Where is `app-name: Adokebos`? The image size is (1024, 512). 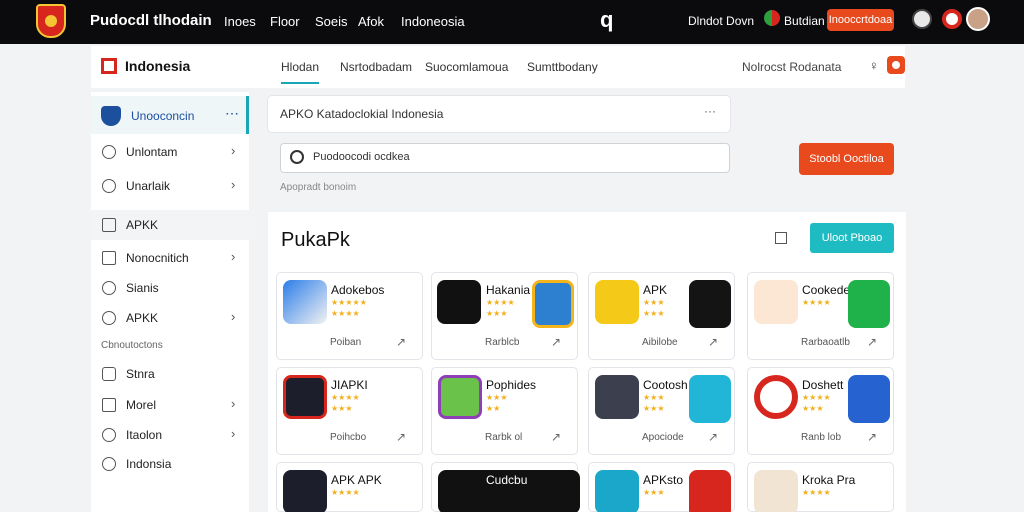 app-name: Adokebos is located at coordinates (358, 290).